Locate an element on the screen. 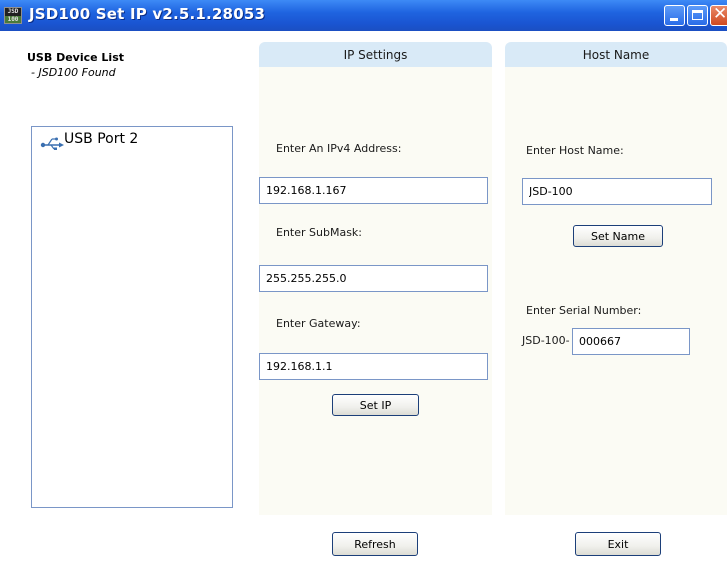  app-icon: JSD 100 is located at coordinates (13, 15).